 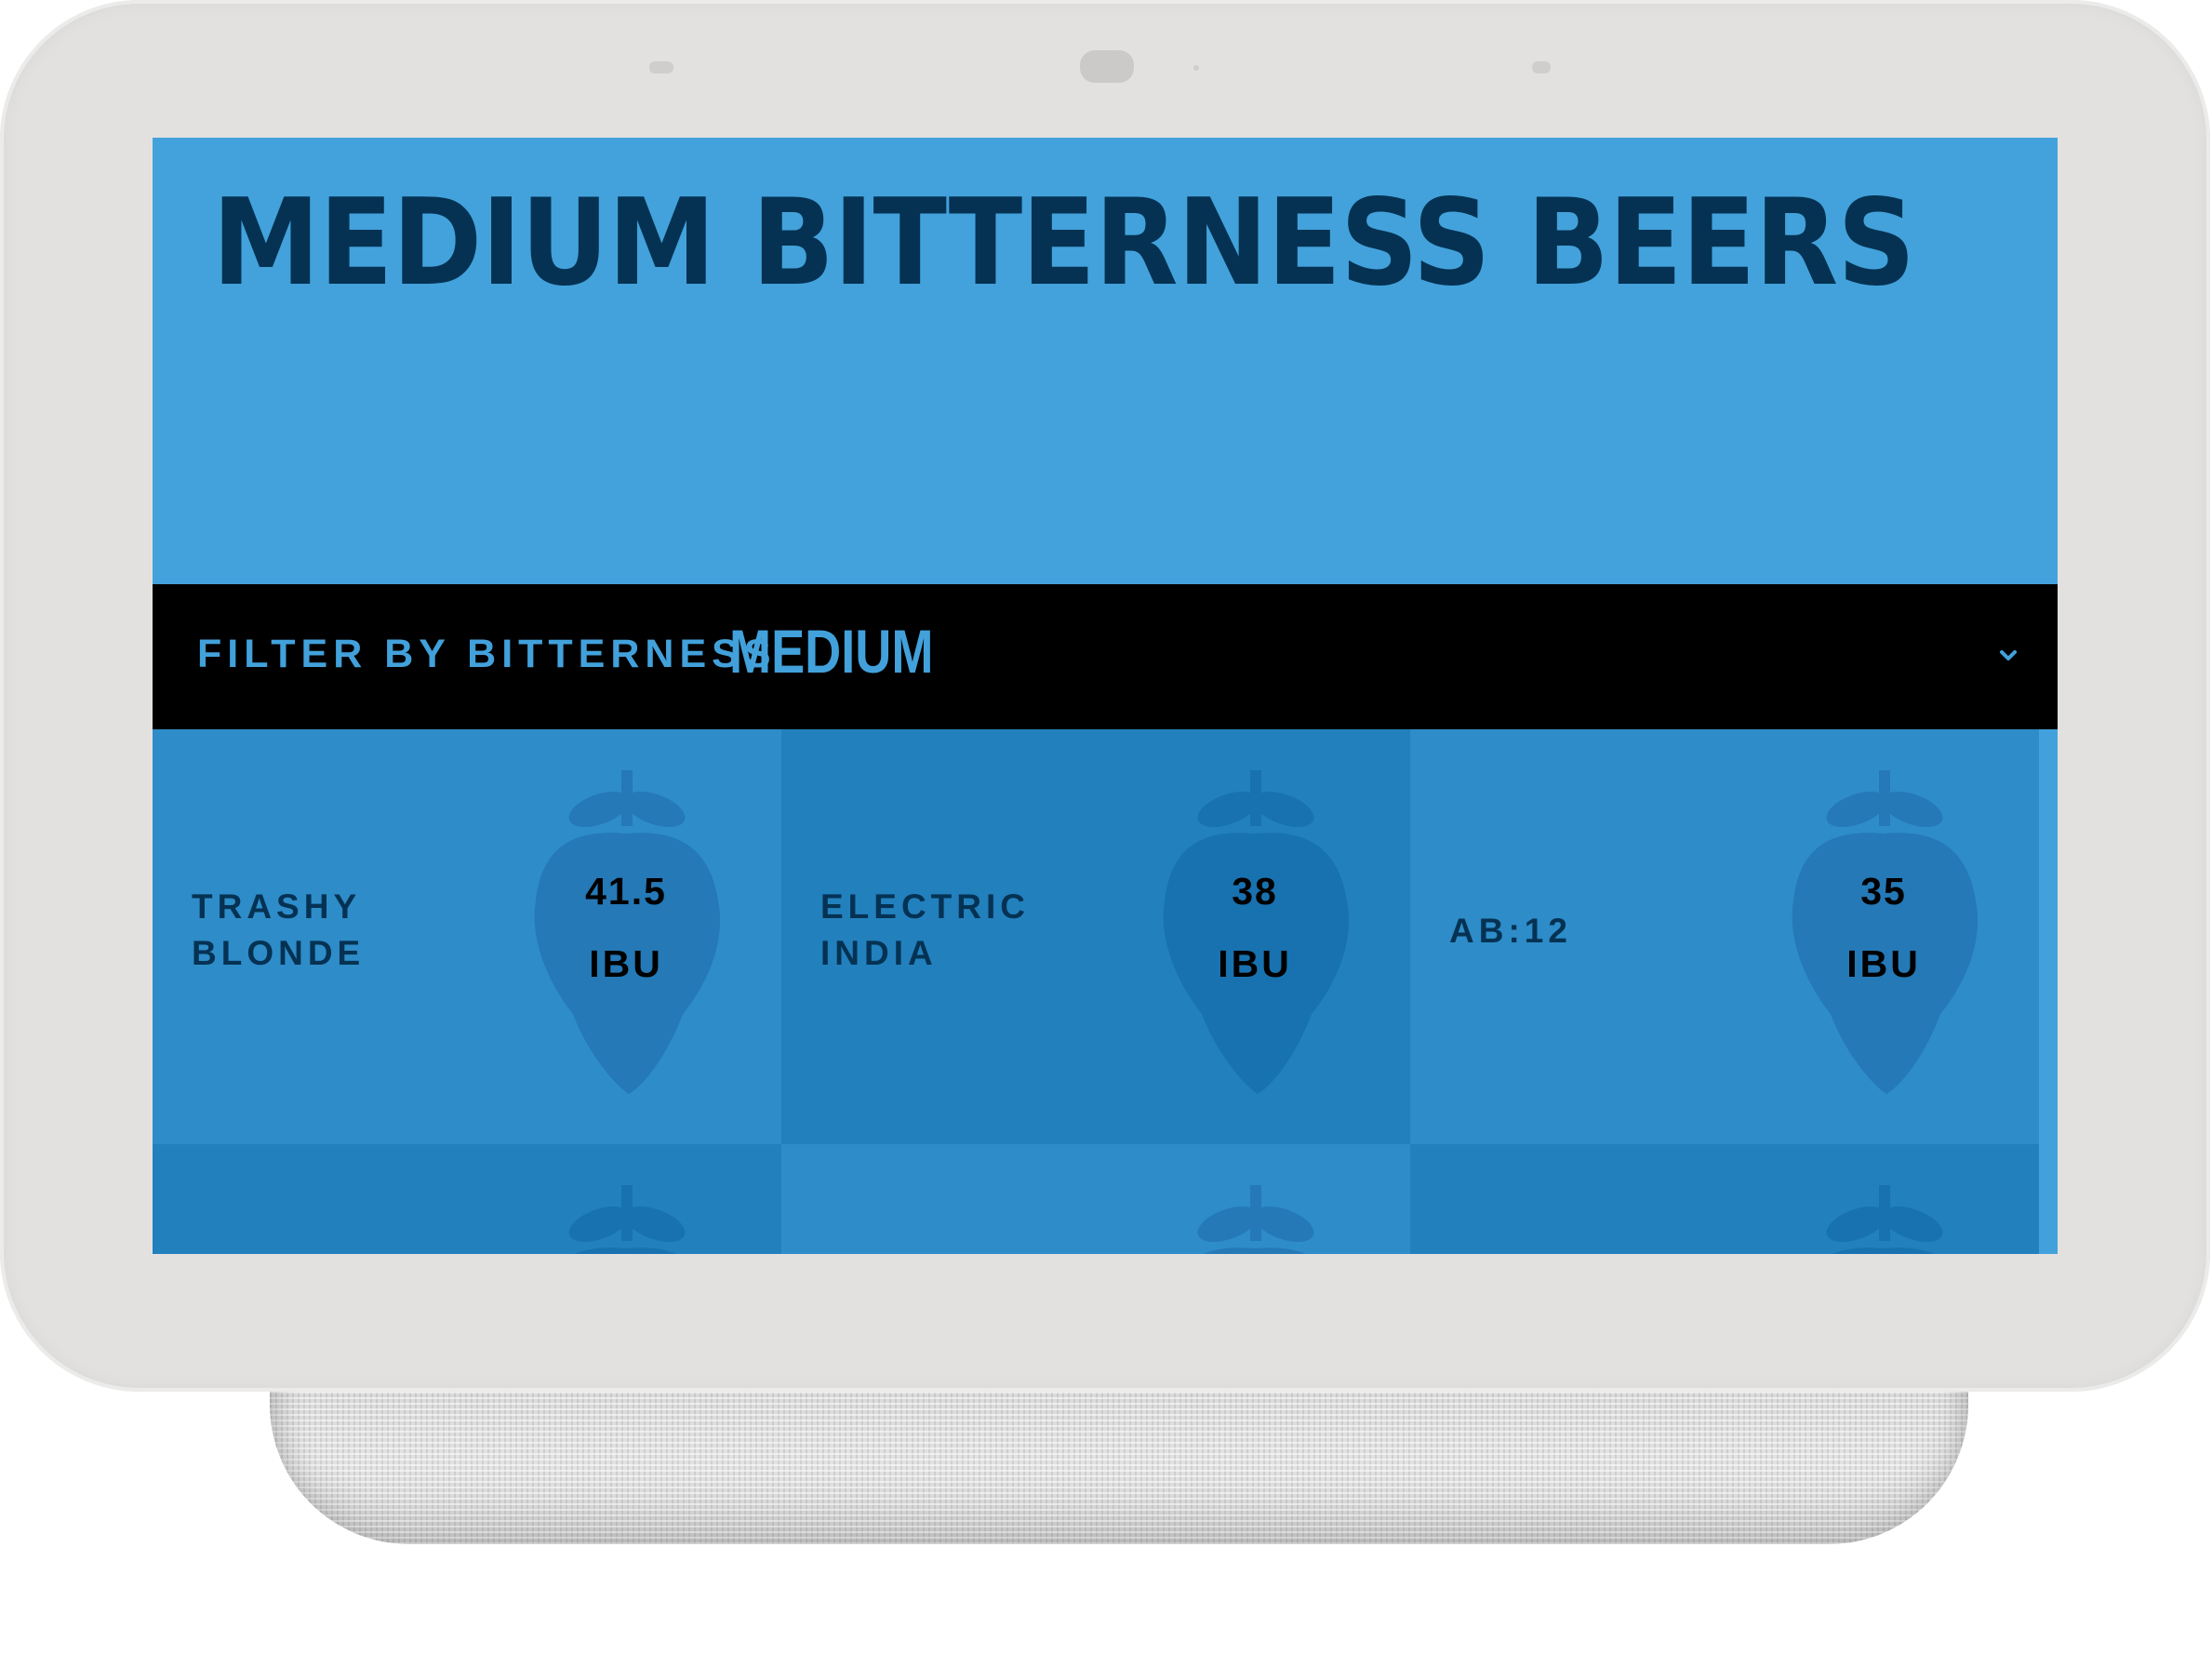 I want to click on filter-label: FILTER BY BITTERNESS, so click(x=487, y=654).